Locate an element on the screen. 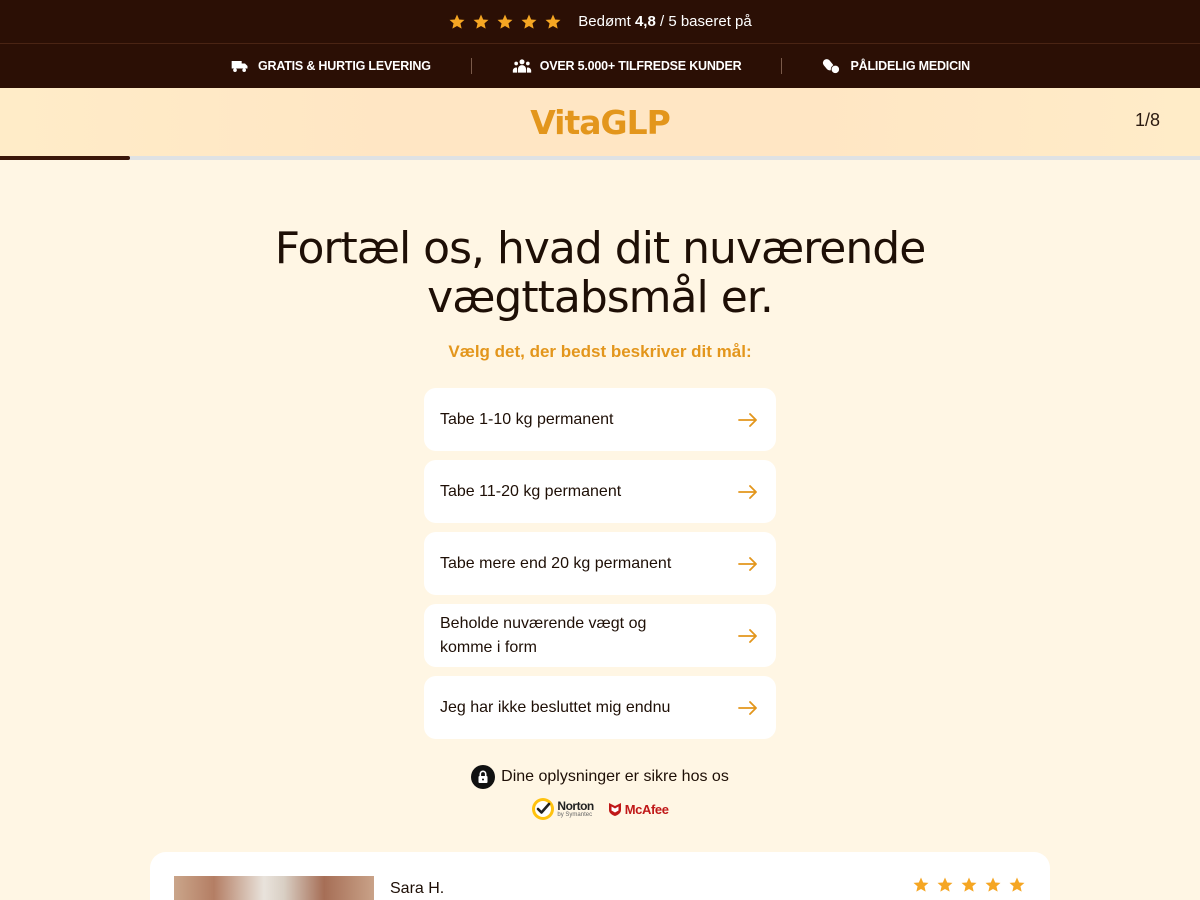  rating-prefix: Bedømt is located at coordinates (604, 21).